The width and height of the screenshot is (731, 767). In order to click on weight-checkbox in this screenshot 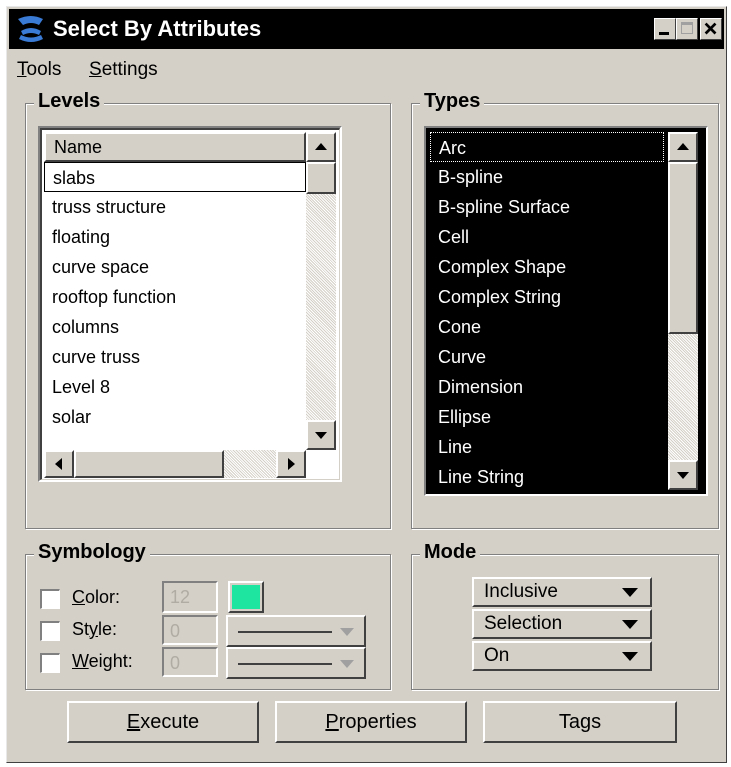, I will do `click(50, 663)`.